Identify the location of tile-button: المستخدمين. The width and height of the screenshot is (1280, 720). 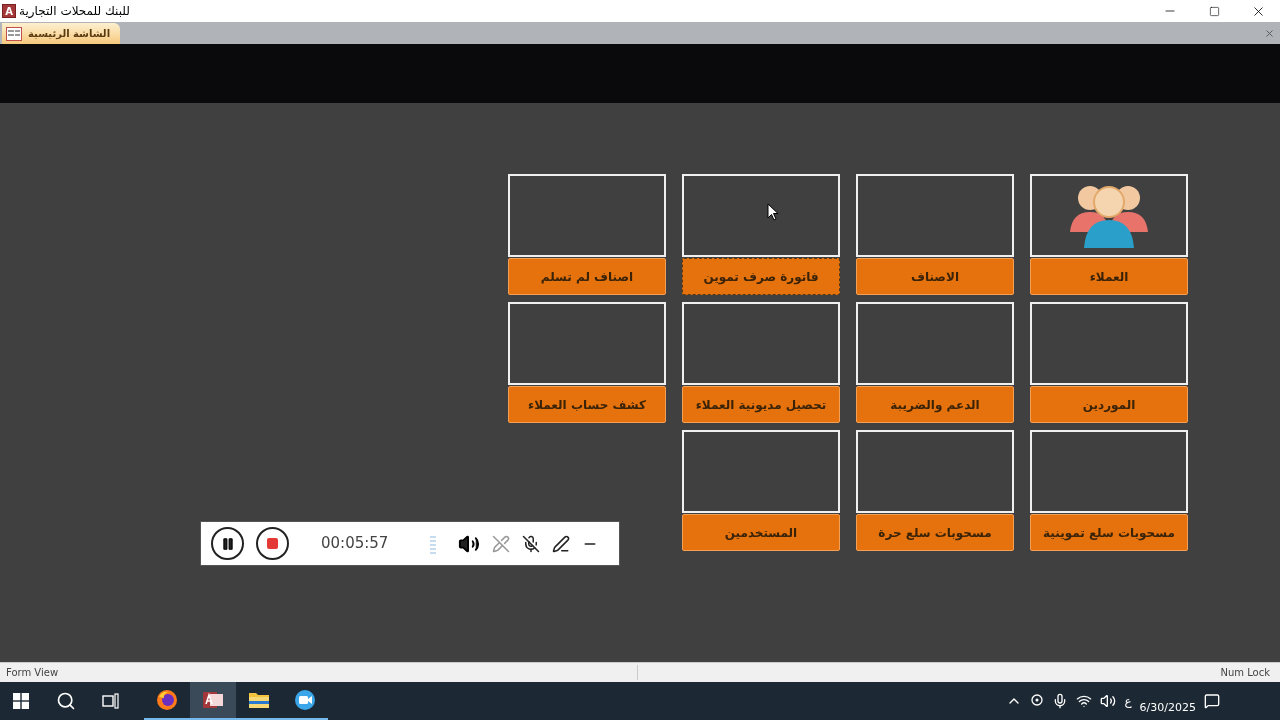
(761, 532).